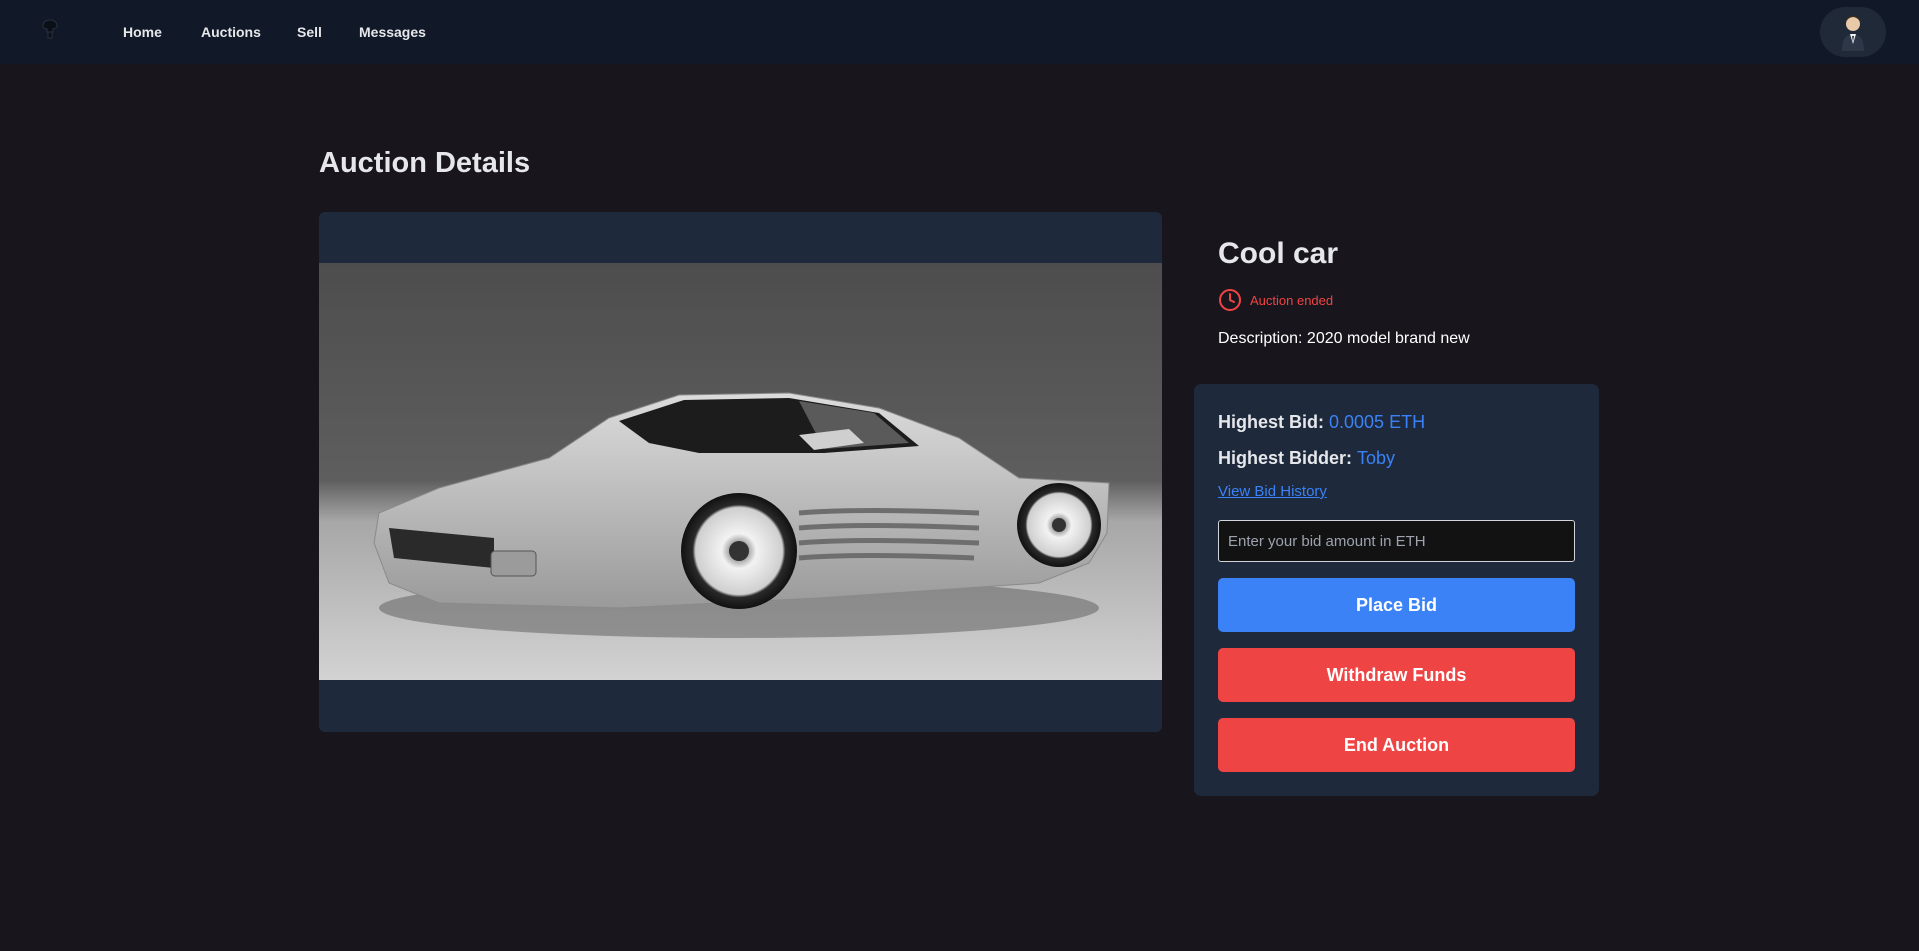 The image size is (1919, 951). Describe the element at coordinates (1376, 458) in the screenshot. I see `highest-bidder-value: Toby` at that location.